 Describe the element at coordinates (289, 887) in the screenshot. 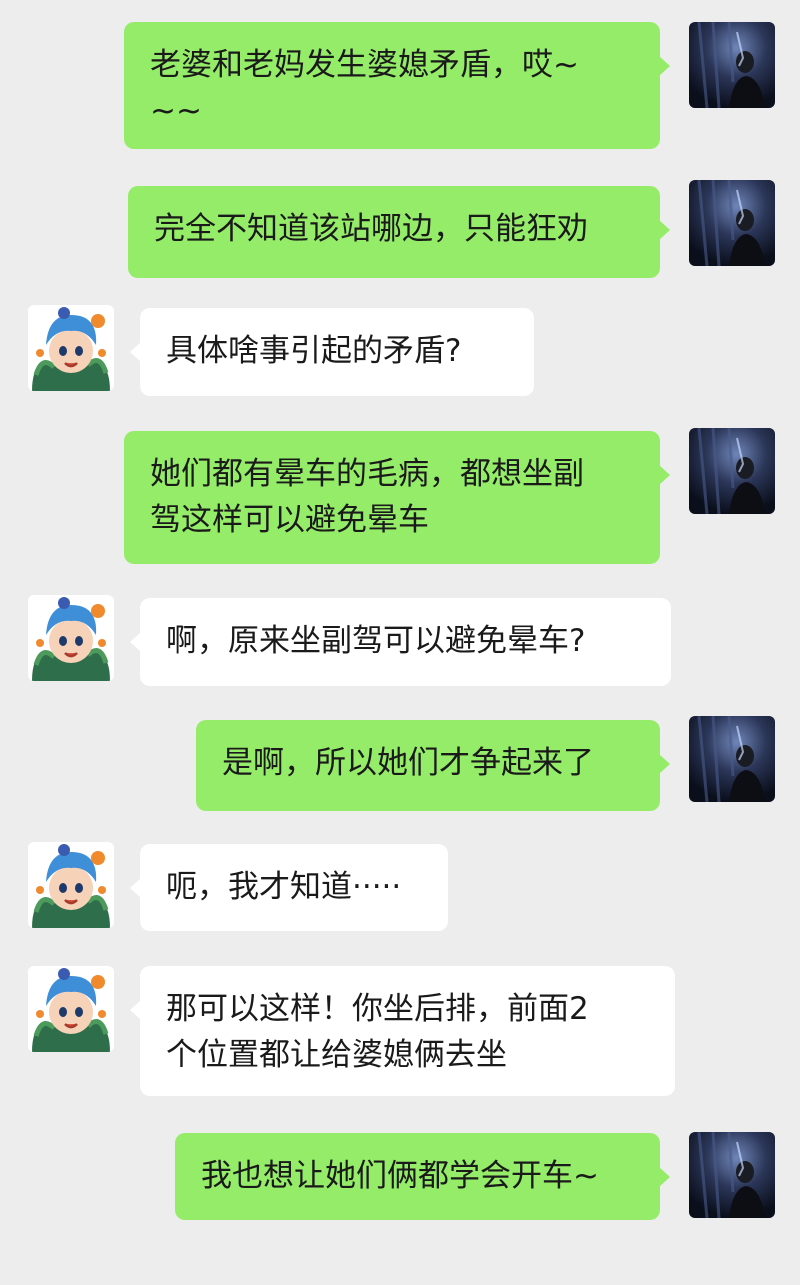

I see `incoming-bubble: 呃，我才知道·····` at that location.